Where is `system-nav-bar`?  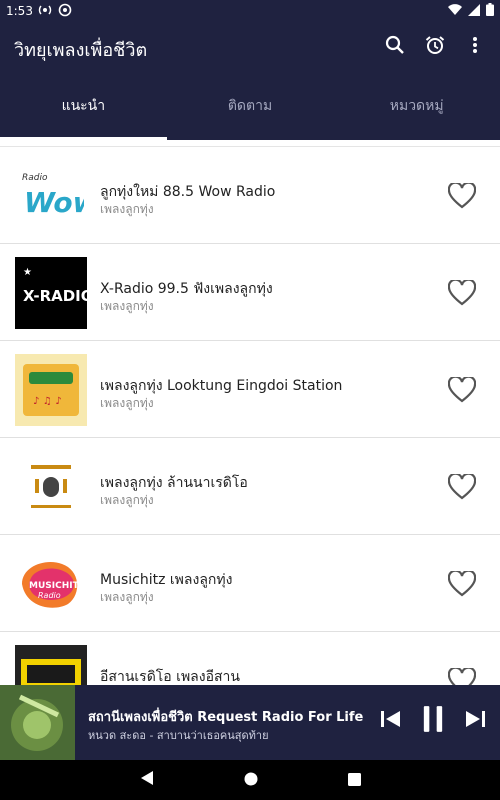
system-nav-bar is located at coordinates (250, 780).